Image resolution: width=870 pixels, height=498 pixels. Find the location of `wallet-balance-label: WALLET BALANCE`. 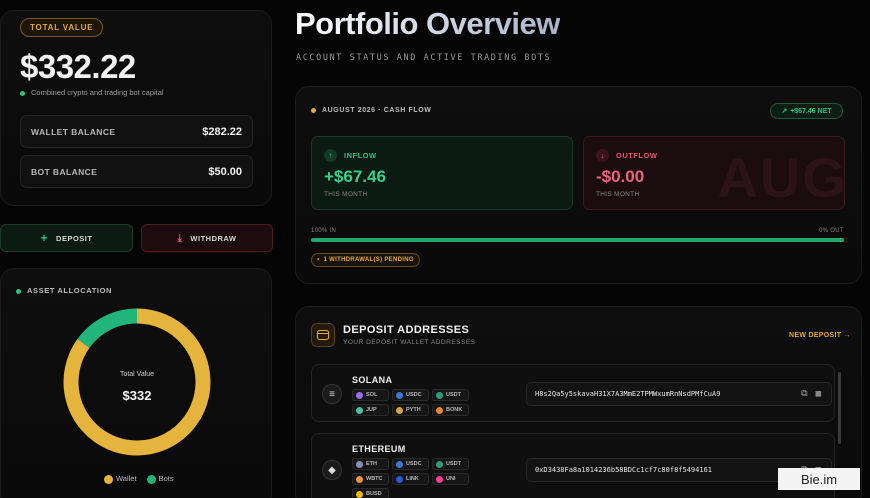

wallet-balance-label: WALLET BALANCE is located at coordinates (73, 131).